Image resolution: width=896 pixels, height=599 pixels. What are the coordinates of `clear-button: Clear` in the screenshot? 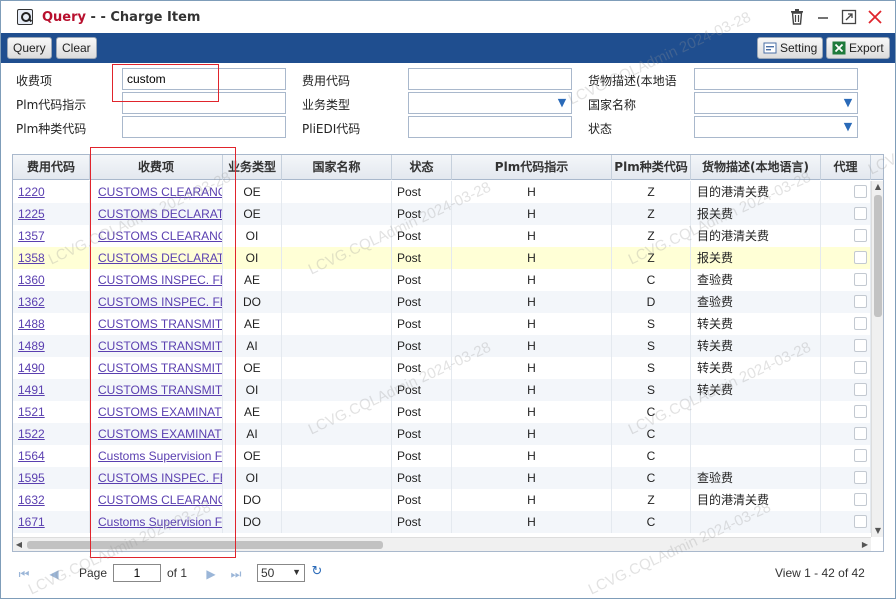 It's located at (76, 48).